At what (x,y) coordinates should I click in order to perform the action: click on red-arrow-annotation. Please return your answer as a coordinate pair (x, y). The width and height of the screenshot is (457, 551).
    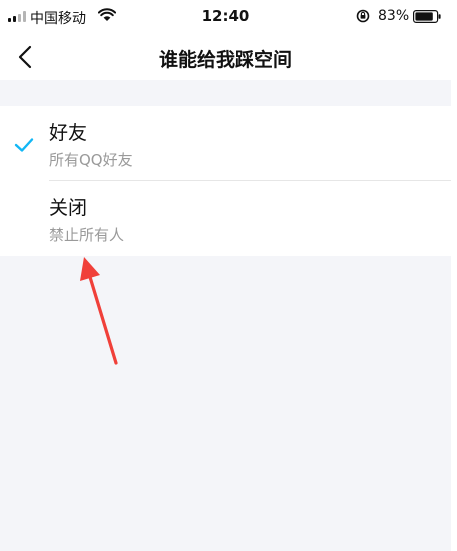
    Looking at the image, I should click on (99, 311).